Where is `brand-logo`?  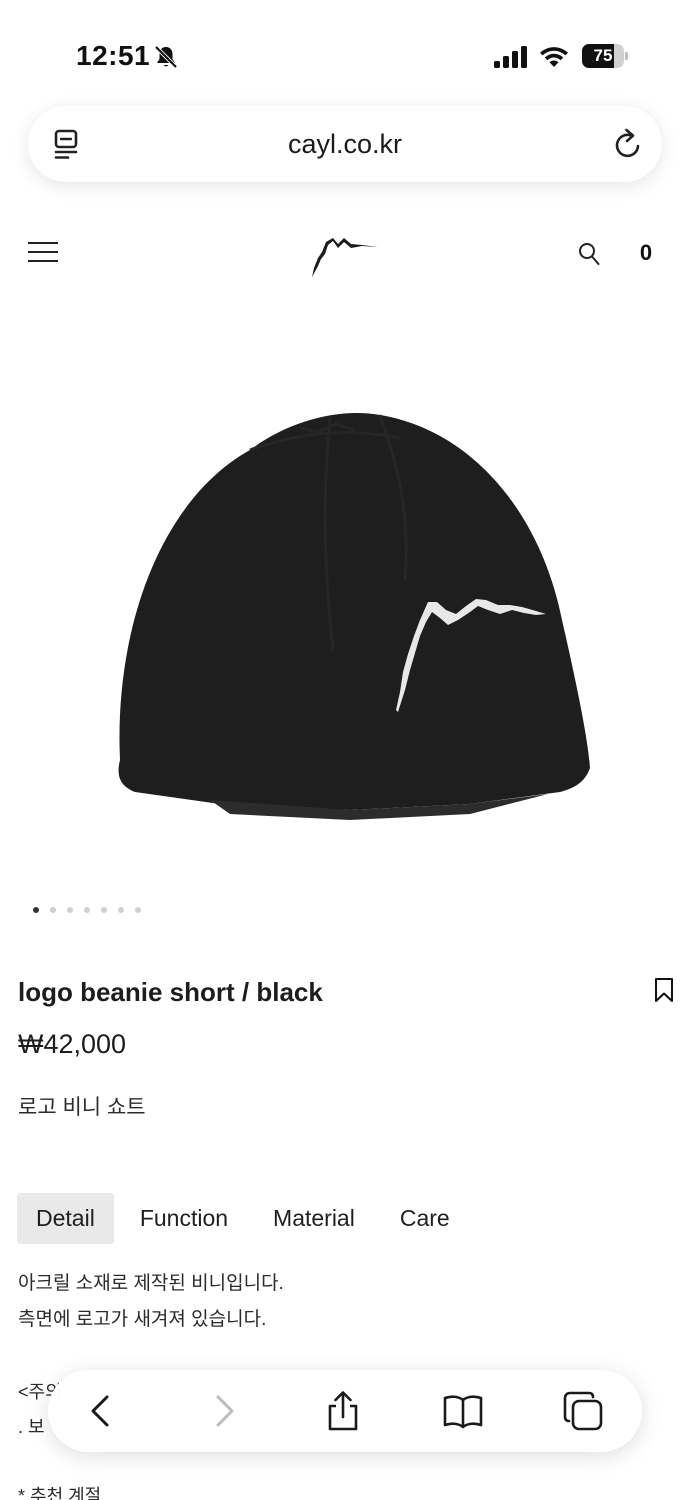
brand-logo is located at coordinates (344, 255).